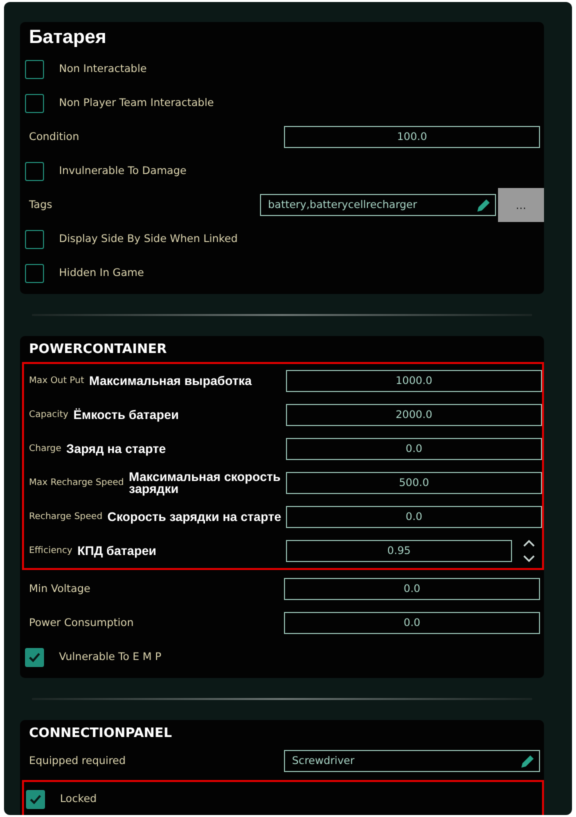 The width and height of the screenshot is (576, 817). I want to click on field-label: Min Voltage, so click(59, 589).